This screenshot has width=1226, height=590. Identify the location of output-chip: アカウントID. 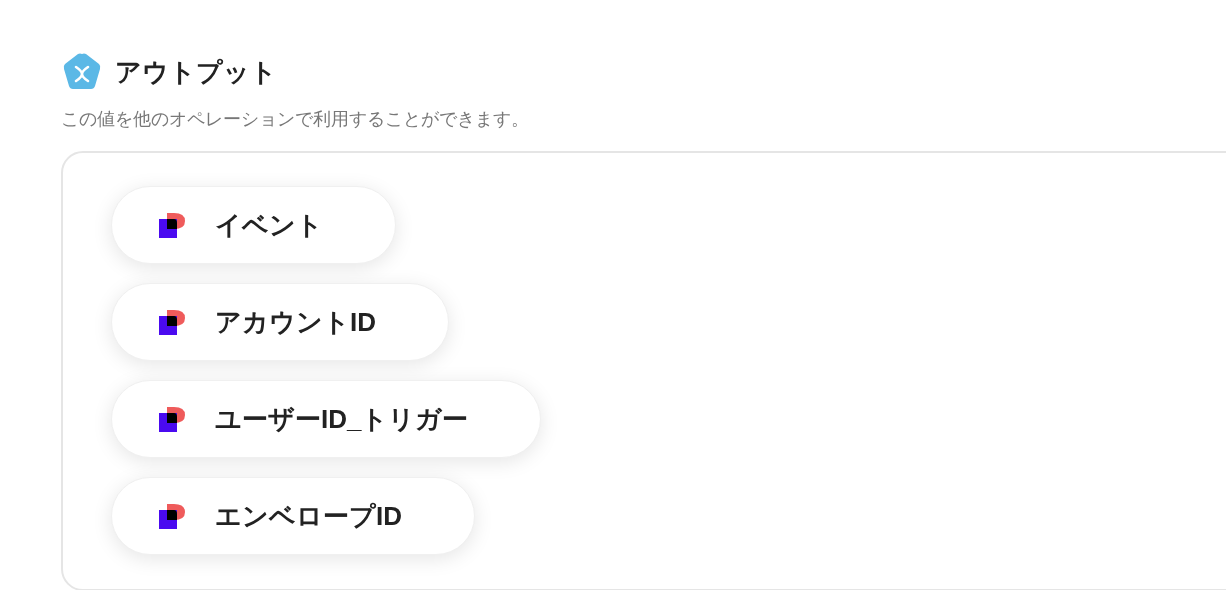
(280, 322).